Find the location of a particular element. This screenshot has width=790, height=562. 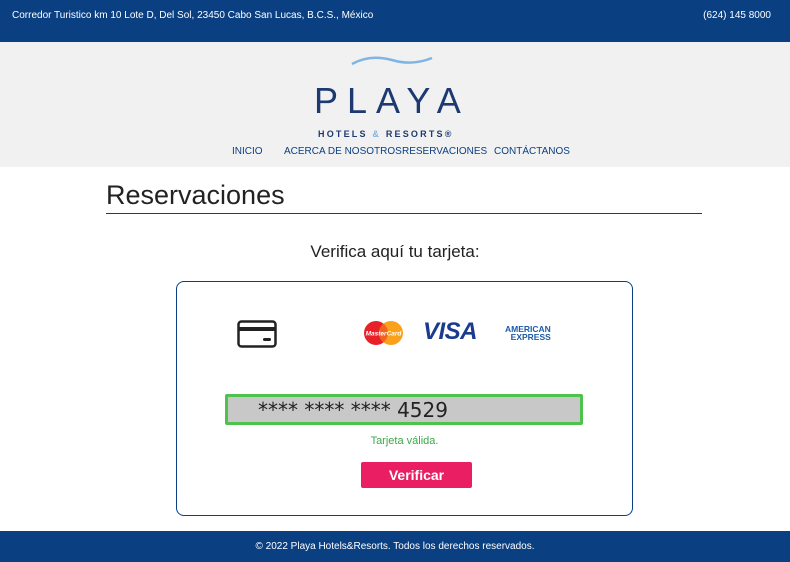

logo-wordmark: PLAYA is located at coordinates (392, 100).